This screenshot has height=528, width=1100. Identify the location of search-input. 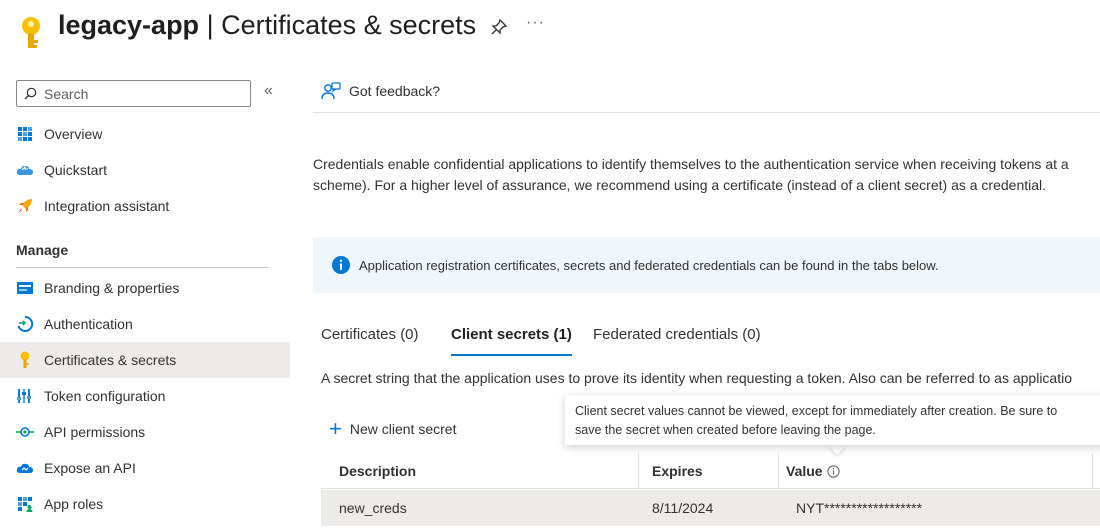
(144, 93).